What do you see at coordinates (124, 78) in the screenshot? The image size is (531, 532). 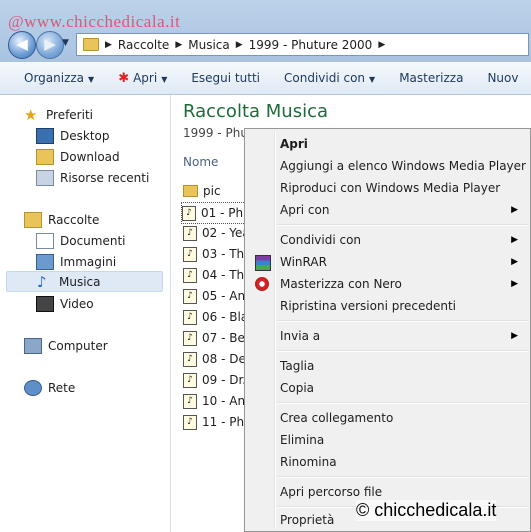 I see `media-player-icon: ✱` at bounding box center [124, 78].